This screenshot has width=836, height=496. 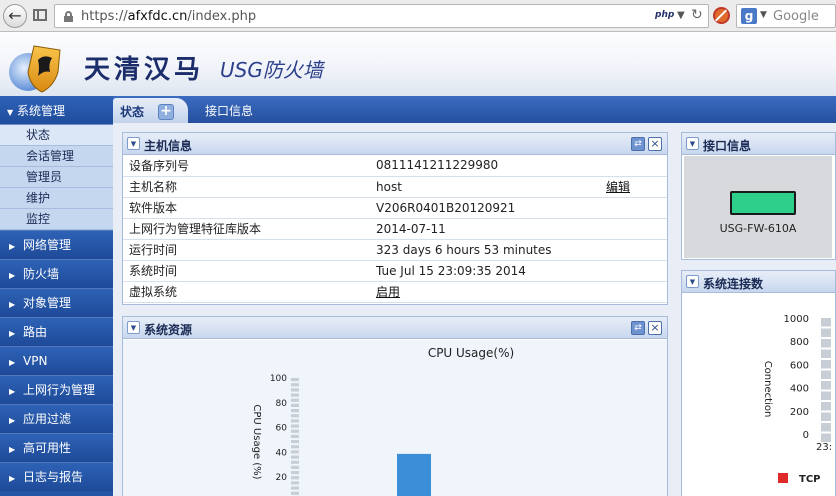 What do you see at coordinates (697, 15) in the screenshot?
I see `reload-icon: ↻` at bounding box center [697, 15].